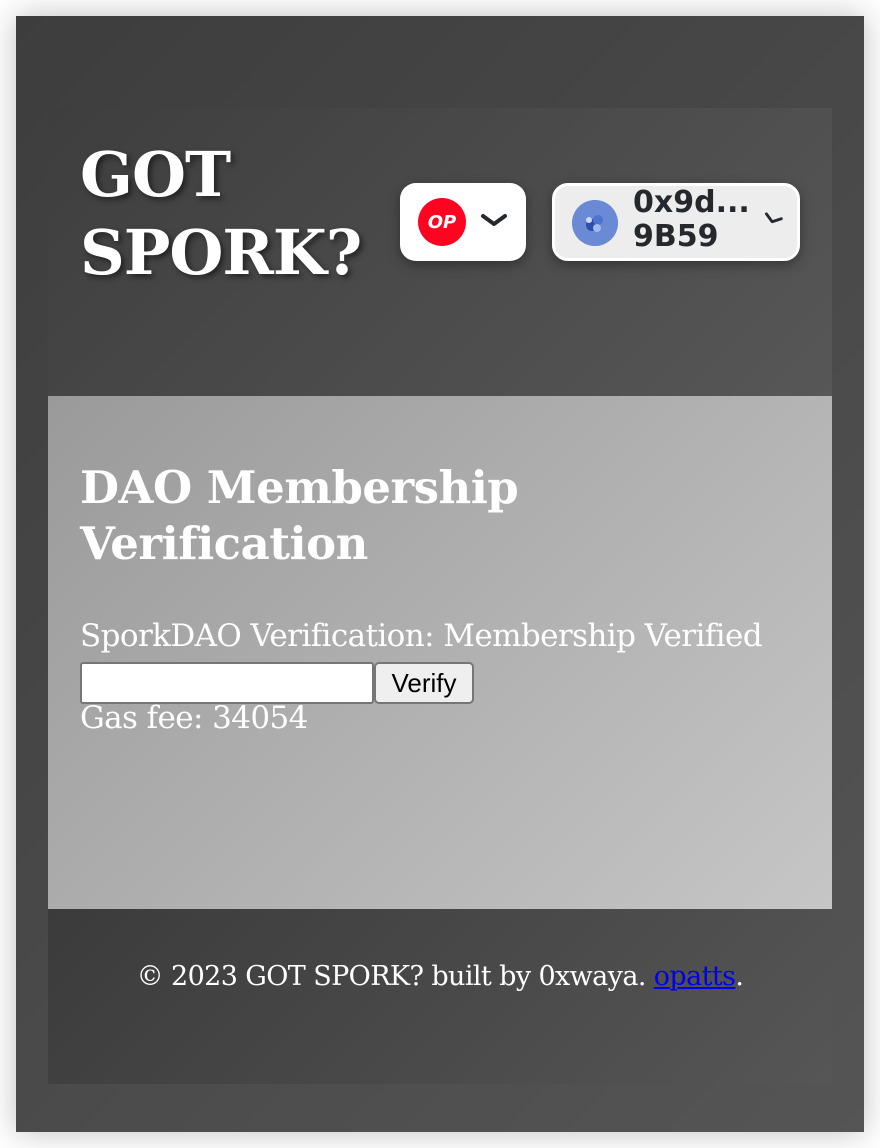 The image size is (880, 1148). What do you see at coordinates (227, 683) in the screenshot?
I see `verify-input` at bounding box center [227, 683].